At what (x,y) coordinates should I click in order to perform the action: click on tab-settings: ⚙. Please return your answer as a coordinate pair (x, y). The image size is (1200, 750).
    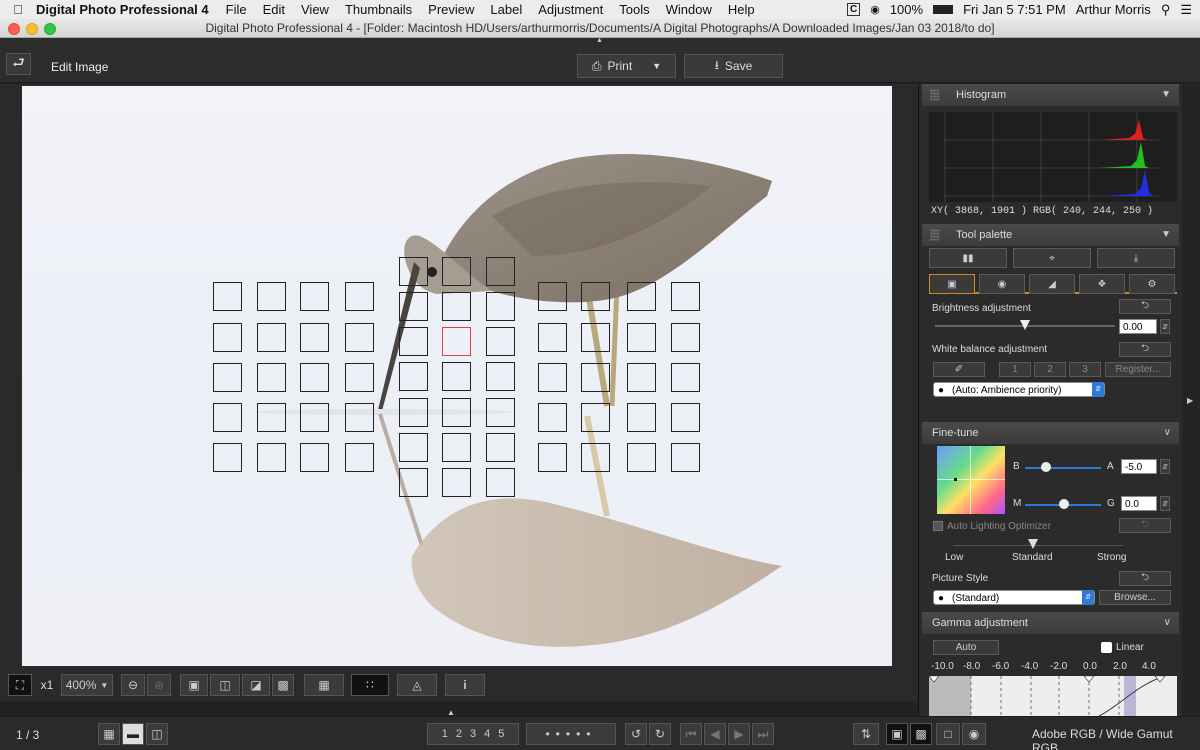
    Looking at the image, I should click on (1152, 284).